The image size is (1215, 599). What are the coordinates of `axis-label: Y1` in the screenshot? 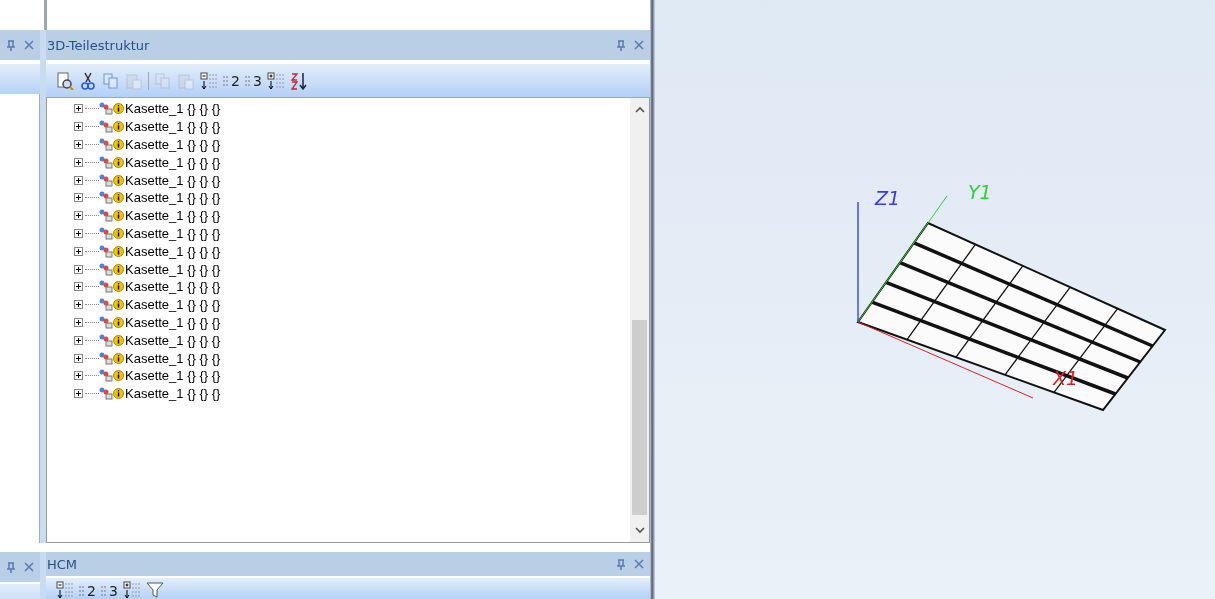 It's located at (980, 192).